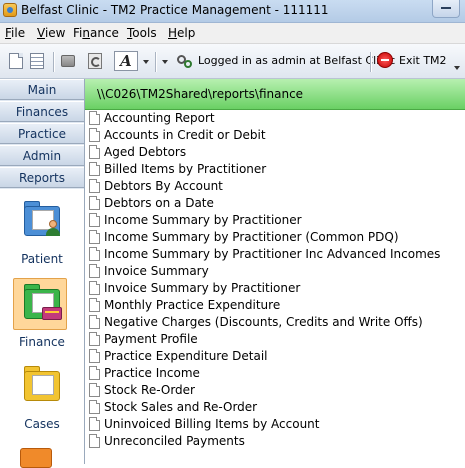  What do you see at coordinates (37, 61) in the screenshot?
I see `list-view-icon` at bounding box center [37, 61].